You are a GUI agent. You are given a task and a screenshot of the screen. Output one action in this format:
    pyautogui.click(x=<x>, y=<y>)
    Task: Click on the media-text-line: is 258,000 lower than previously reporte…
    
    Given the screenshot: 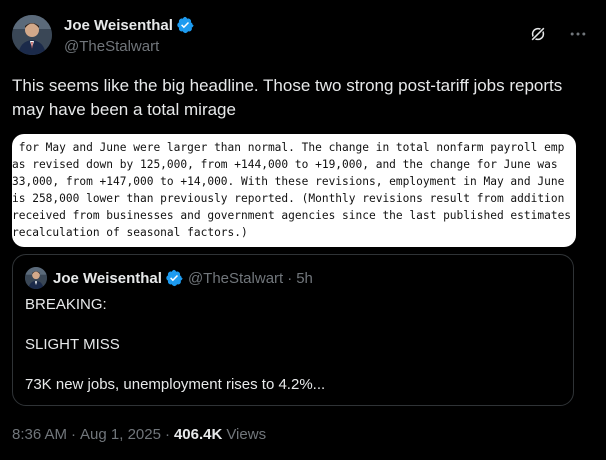 What is the action you would take?
    pyautogui.click(x=288, y=198)
    